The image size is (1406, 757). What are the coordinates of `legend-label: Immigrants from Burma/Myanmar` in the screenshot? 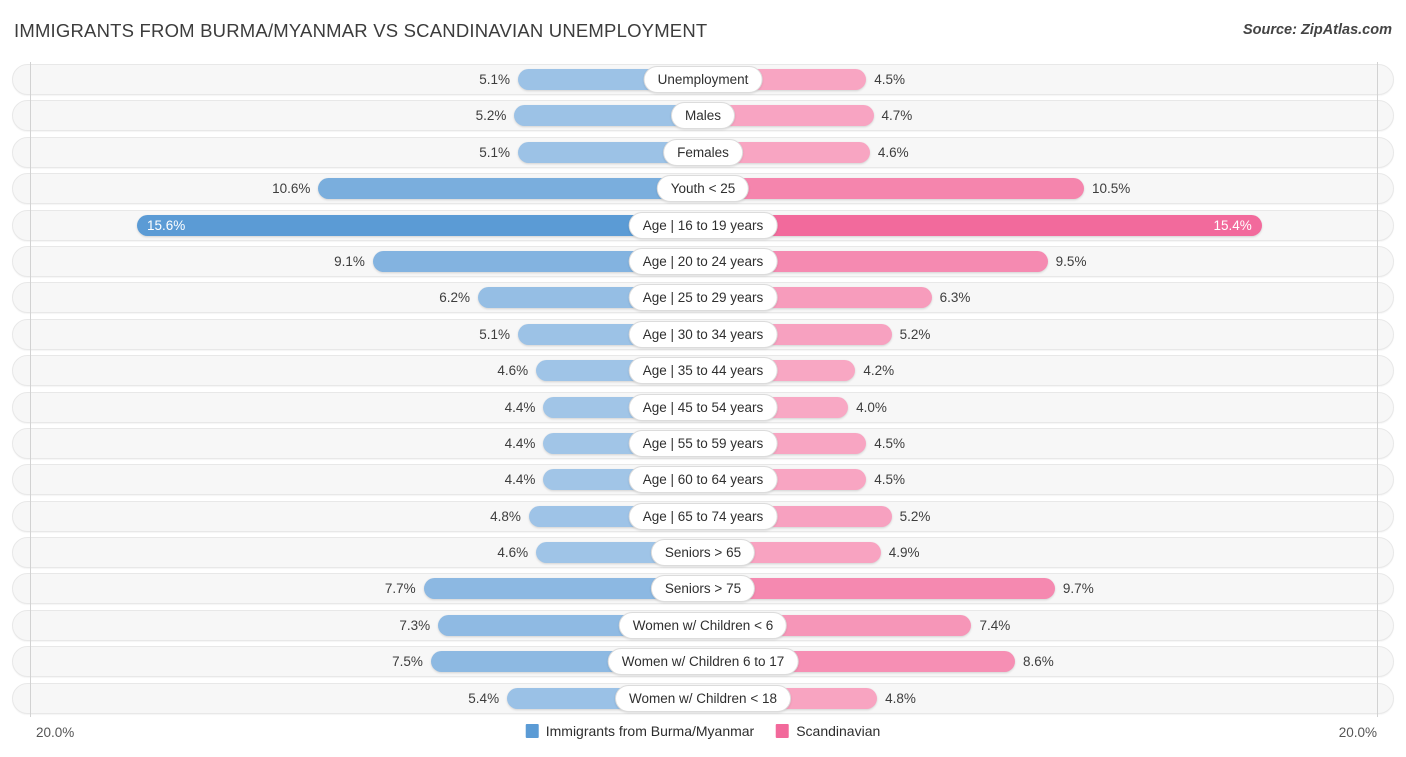 It's located at (650, 731).